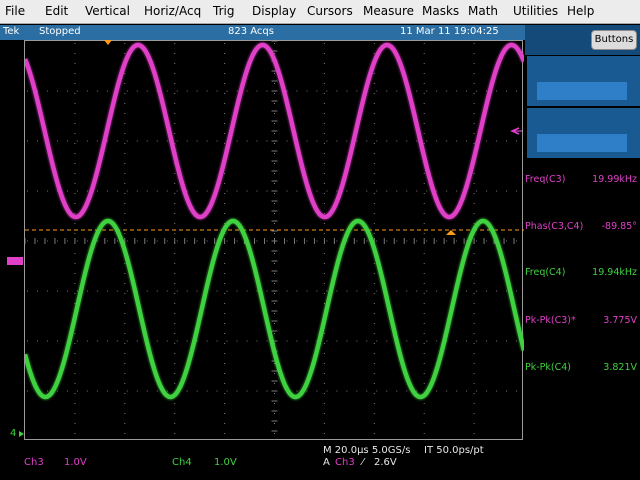 The width and height of the screenshot is (640, 480). Describe the element at coordinates (13, 433) in the screenshot. I see `ch4-ground-label: 4` at that location.